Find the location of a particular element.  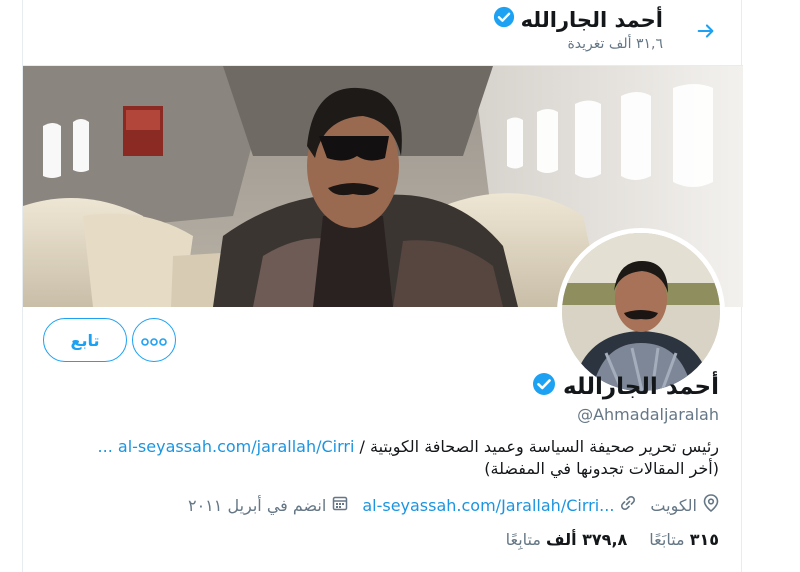

calendar-icon is located at coordinates (340, 505).